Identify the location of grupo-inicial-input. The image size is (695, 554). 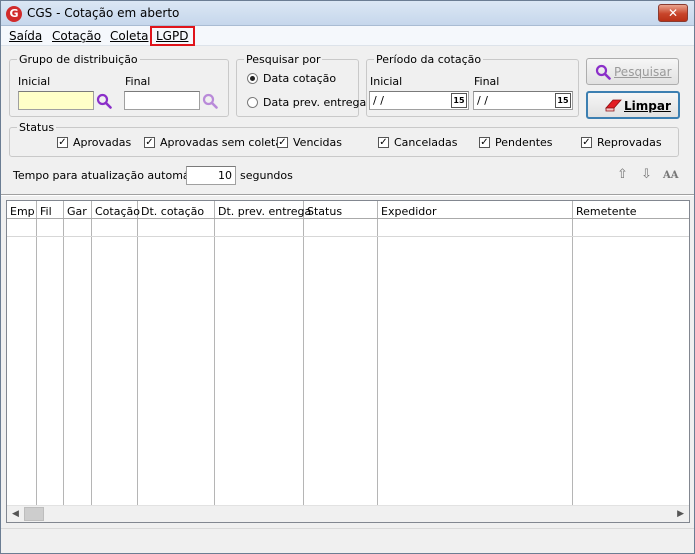
(56, 100).